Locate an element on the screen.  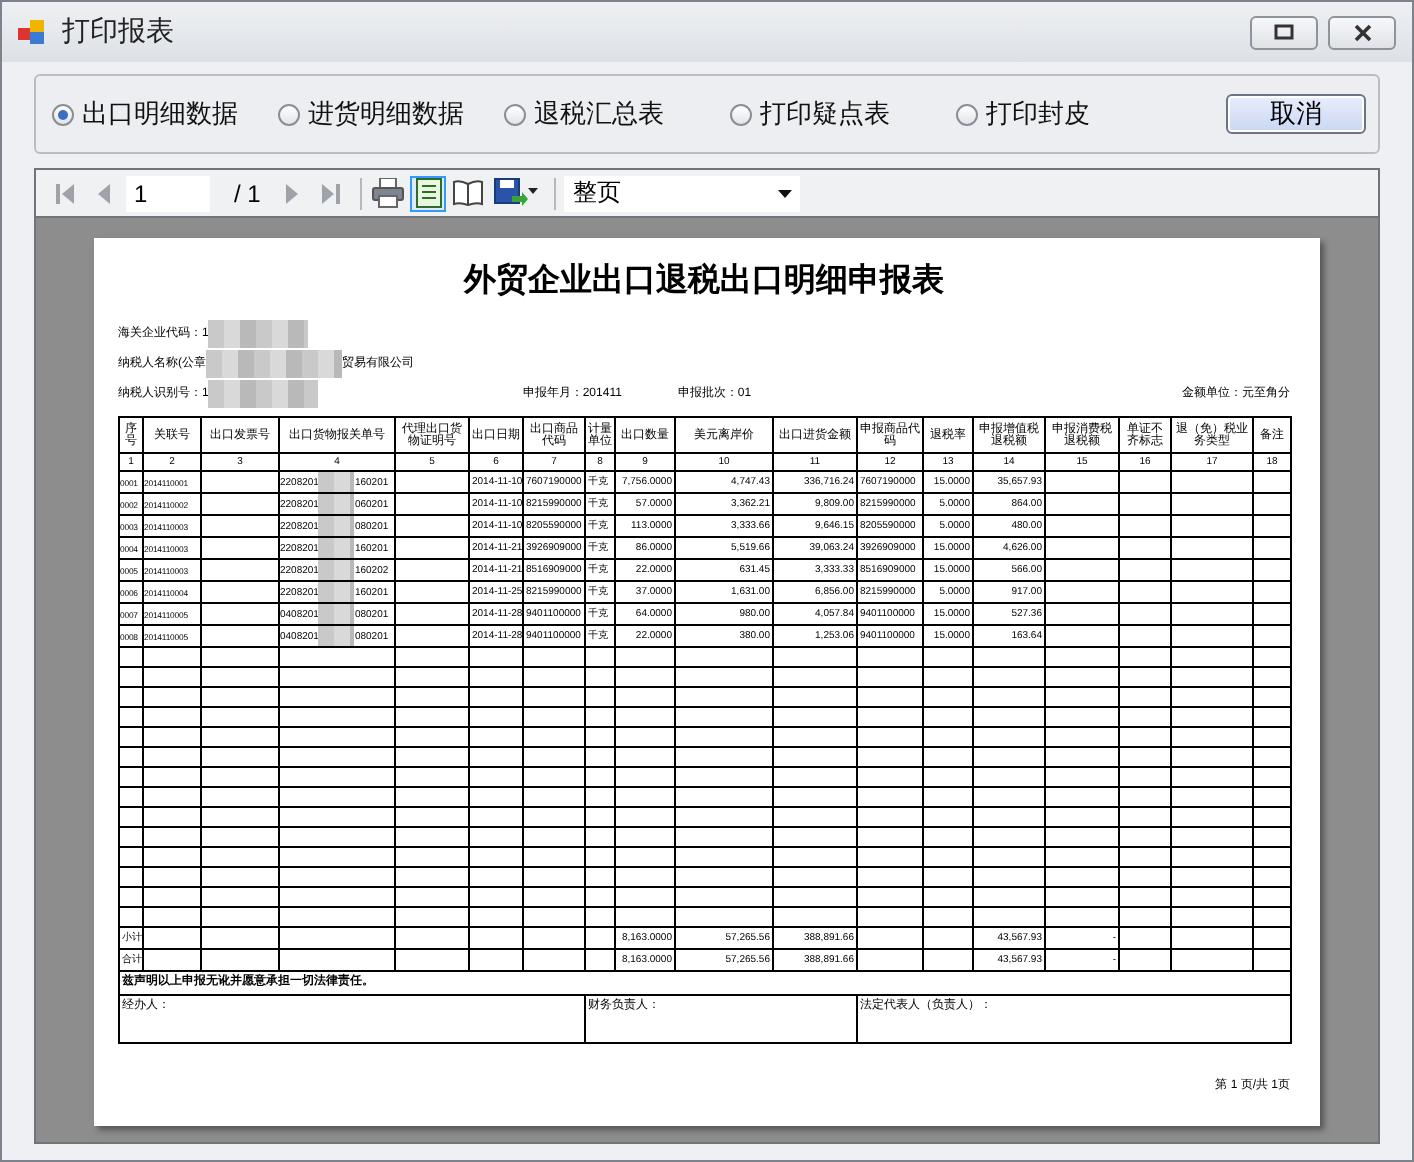
maximize-icon is located at coordinates (1284, 32).